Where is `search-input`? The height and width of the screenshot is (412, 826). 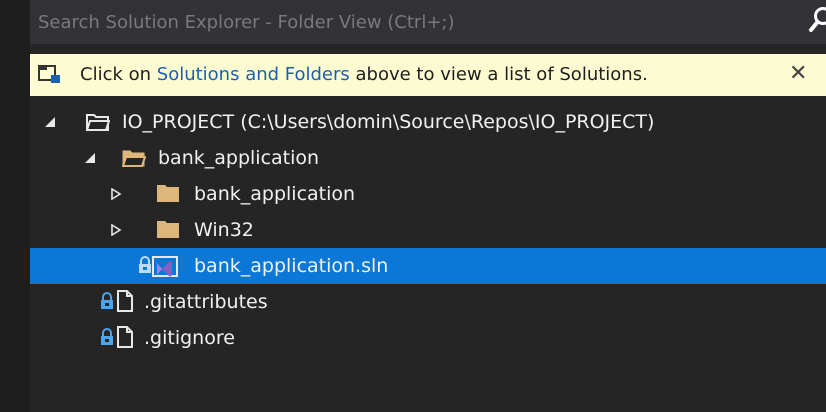
search-input is located at coordinates (408, 22).